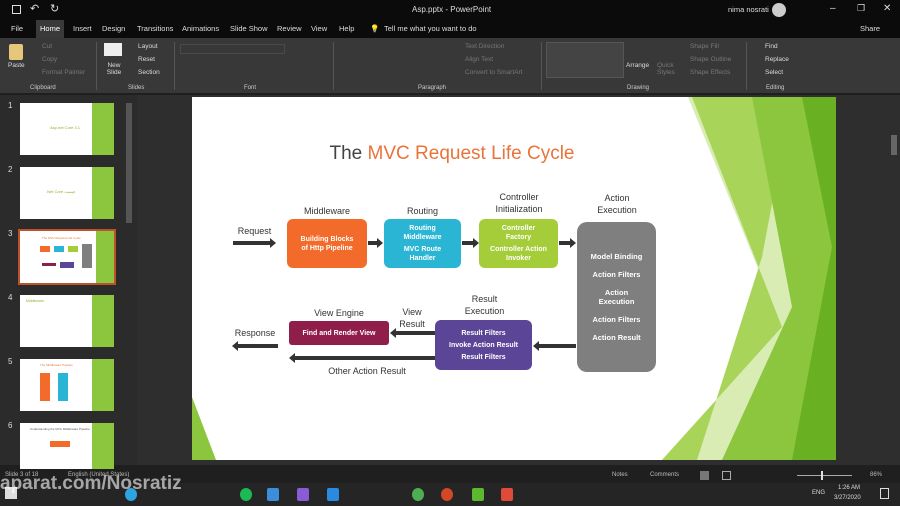 This screenshot has height=506, width=900. Describe the element at coordinates (748, 9) in the screenshot. I see `user-name: nima nosrati` at that location.